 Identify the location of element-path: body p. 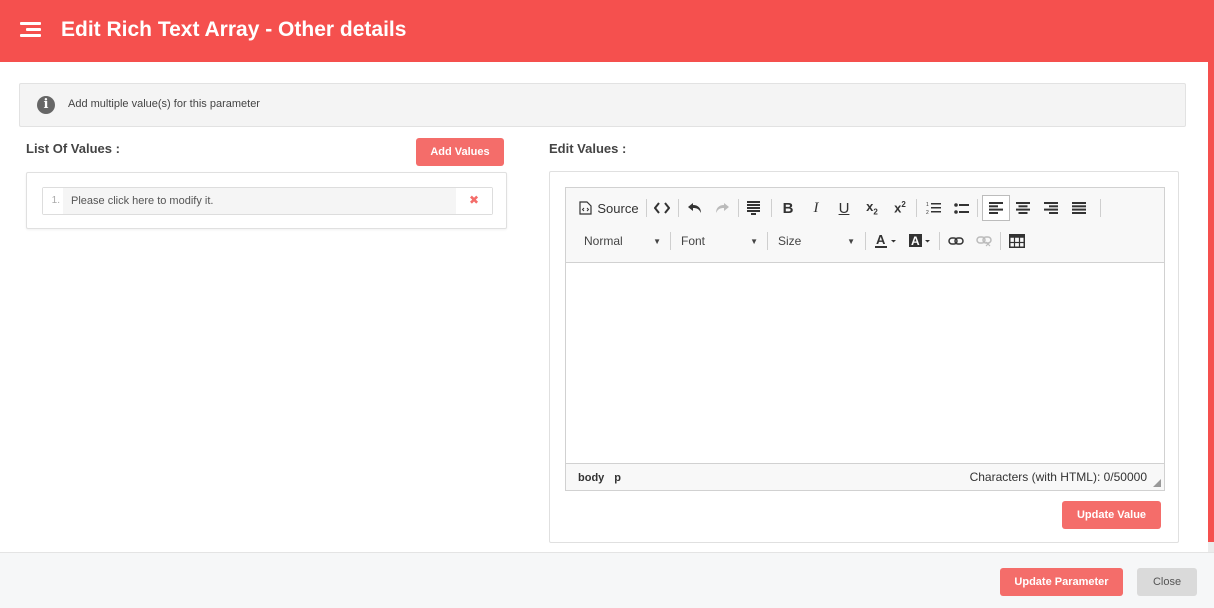
(604, 478).